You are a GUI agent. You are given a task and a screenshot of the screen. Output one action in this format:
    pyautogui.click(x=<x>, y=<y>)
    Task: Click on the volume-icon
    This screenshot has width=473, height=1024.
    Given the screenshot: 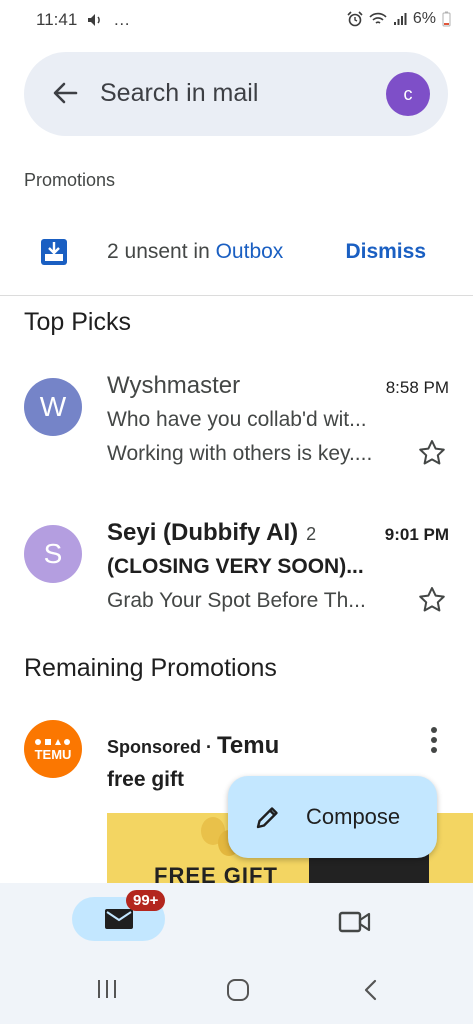 What is the action you would take?
    pyautogui.click(x=94, y=20)
    